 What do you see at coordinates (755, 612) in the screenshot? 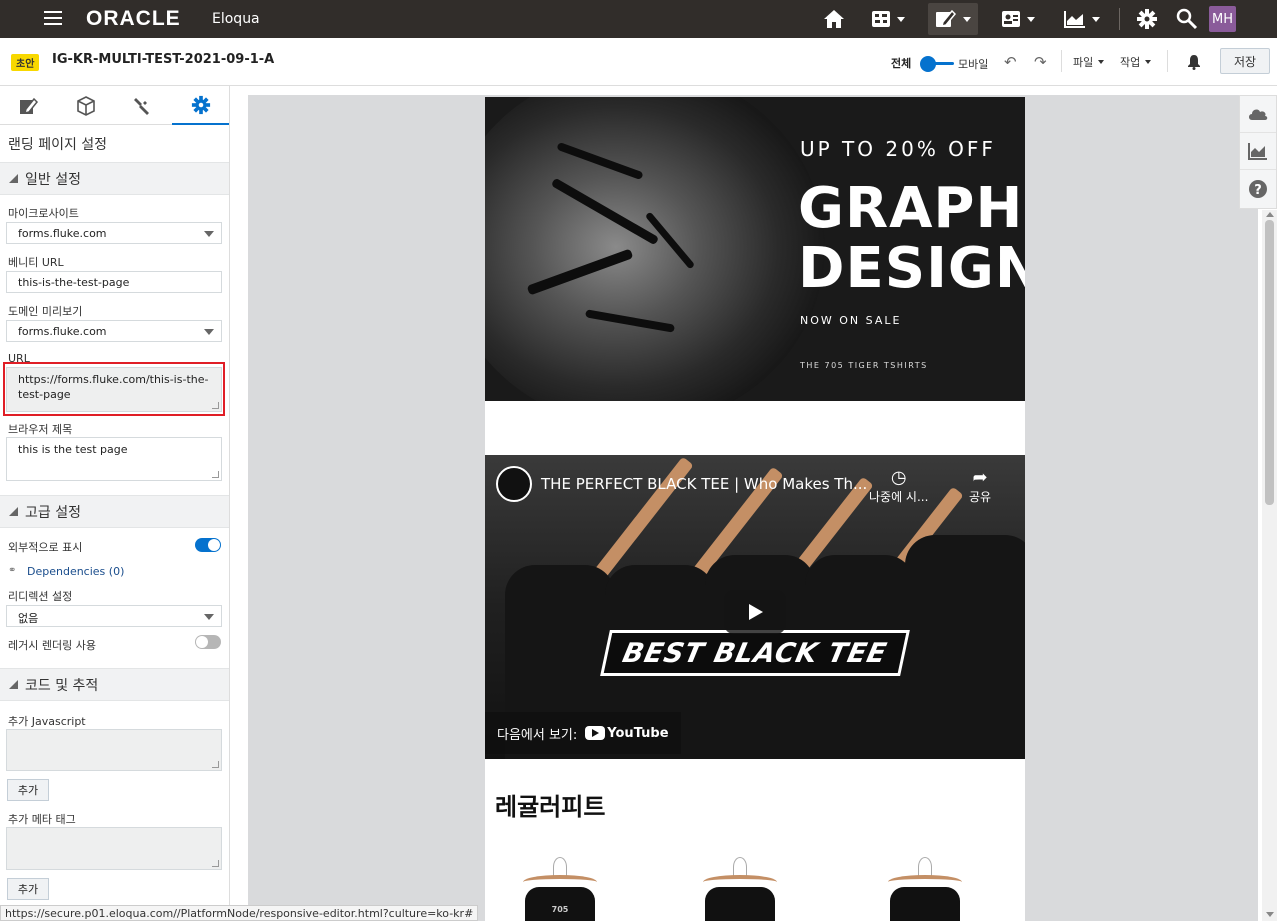
I see `play-button-icon` at bounding box center [755, 612].